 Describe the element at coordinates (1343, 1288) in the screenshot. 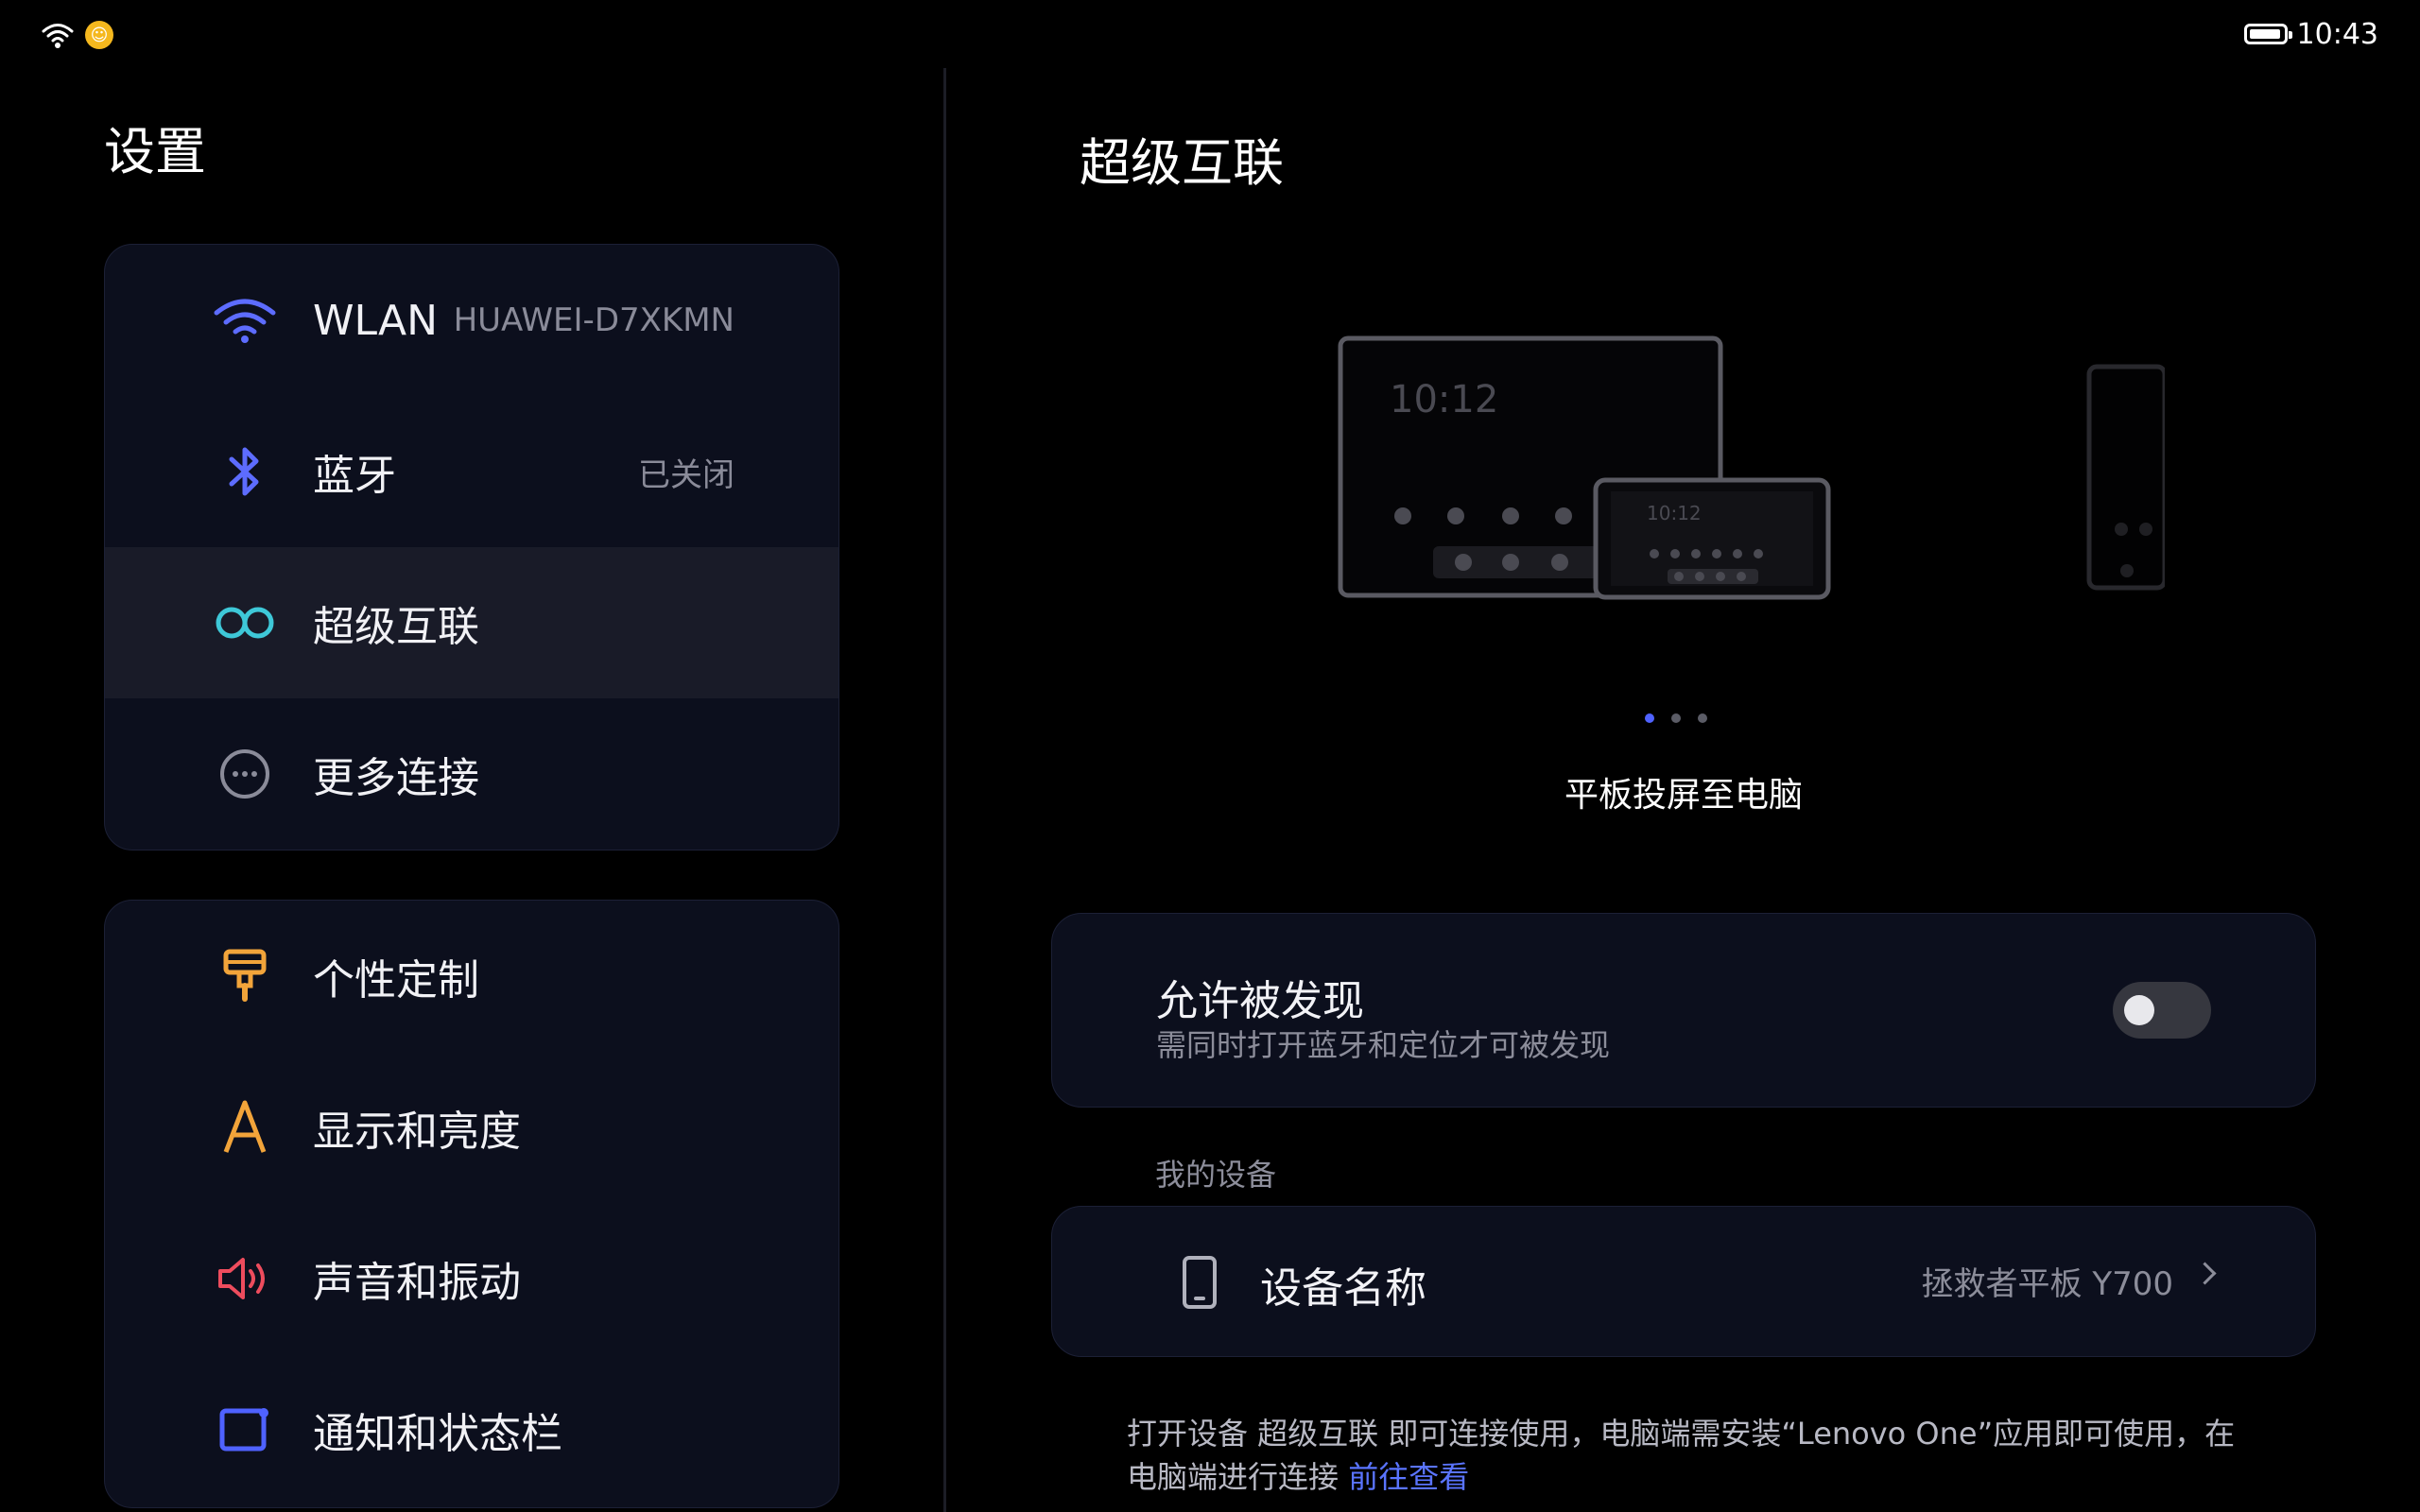

I see `device-name-label: 设备名称` at that location.